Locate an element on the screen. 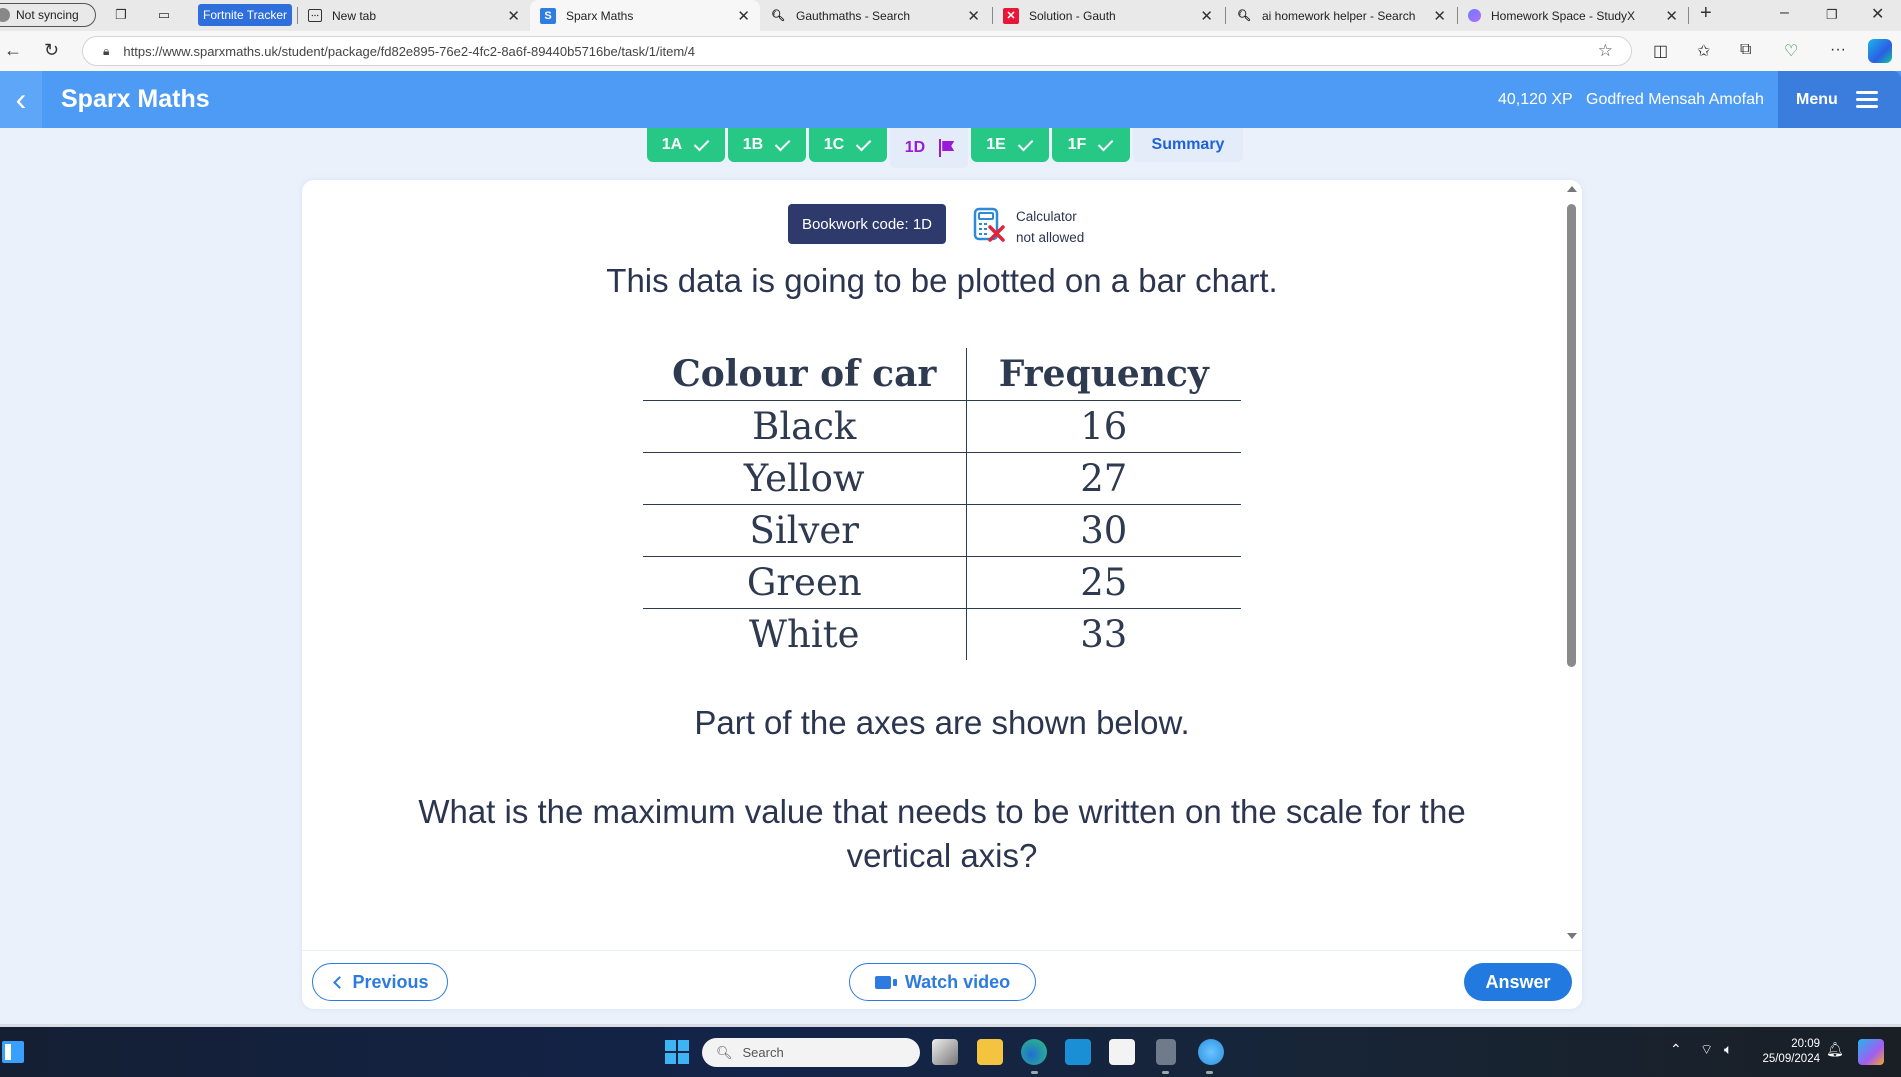  scrollbar-thumb is located at coordinates (1571, 435).